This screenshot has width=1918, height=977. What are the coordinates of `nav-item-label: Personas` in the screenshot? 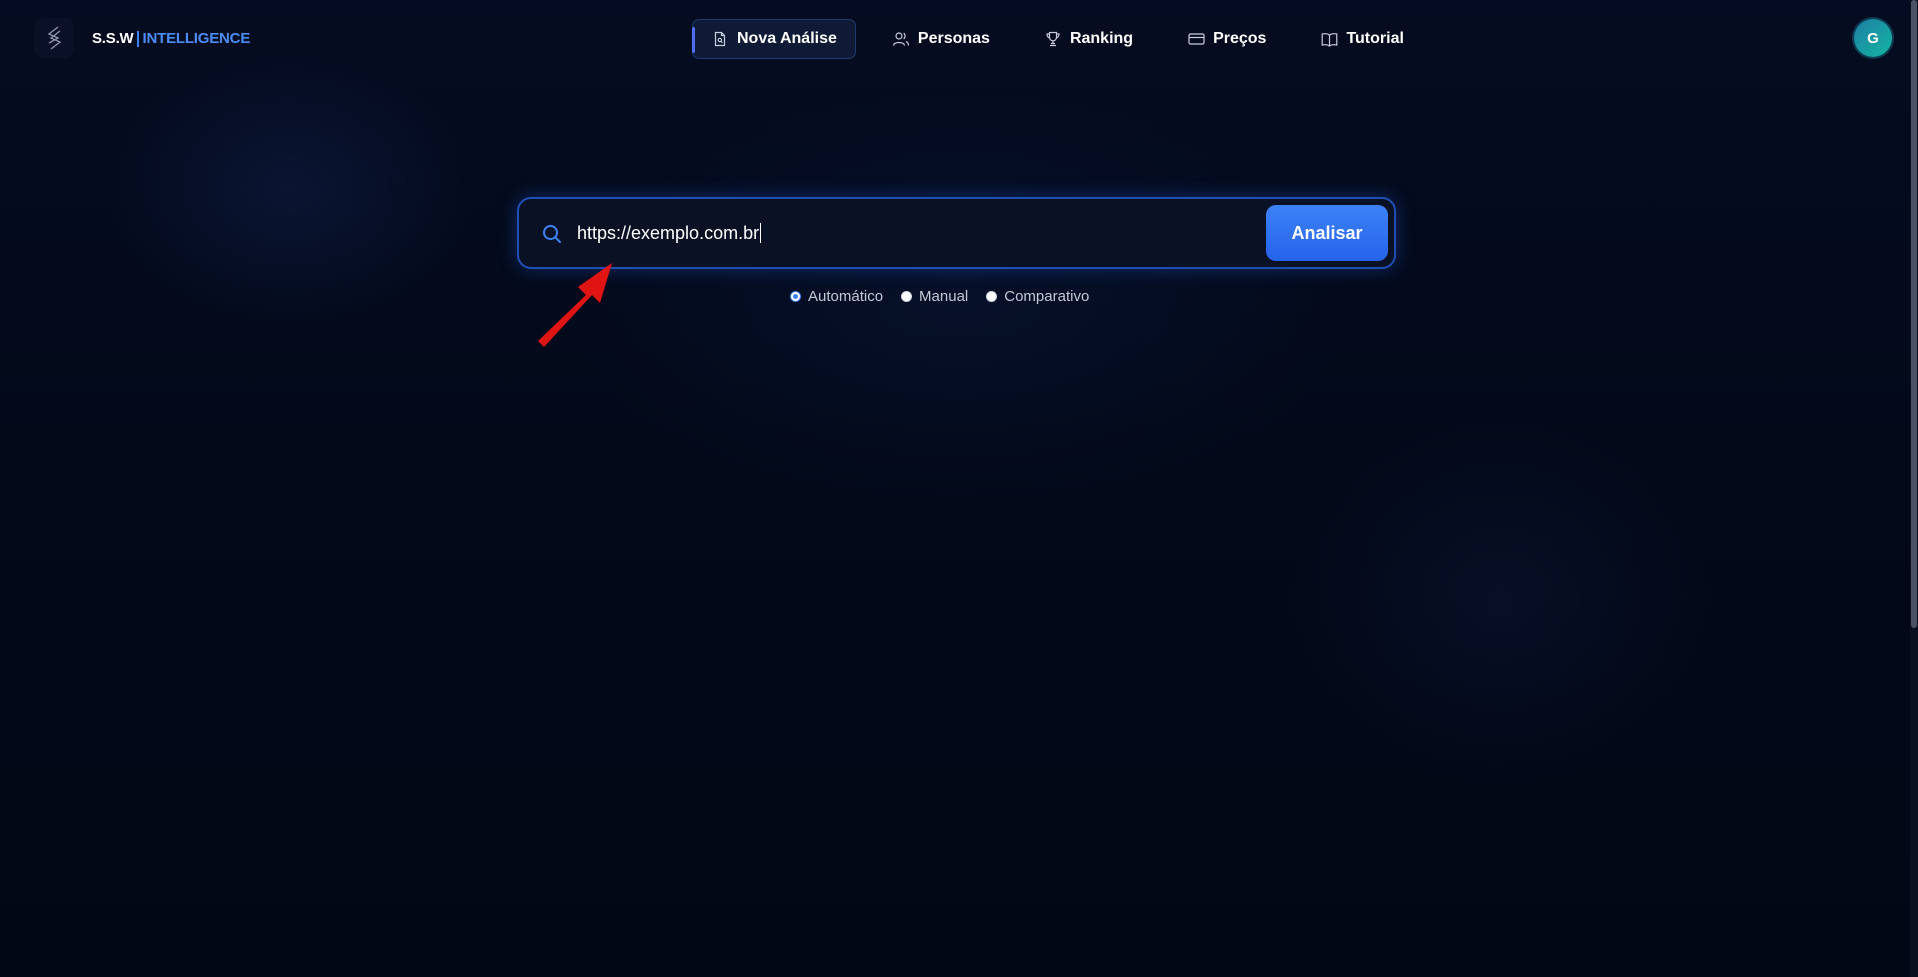 It's located at (953, 38).